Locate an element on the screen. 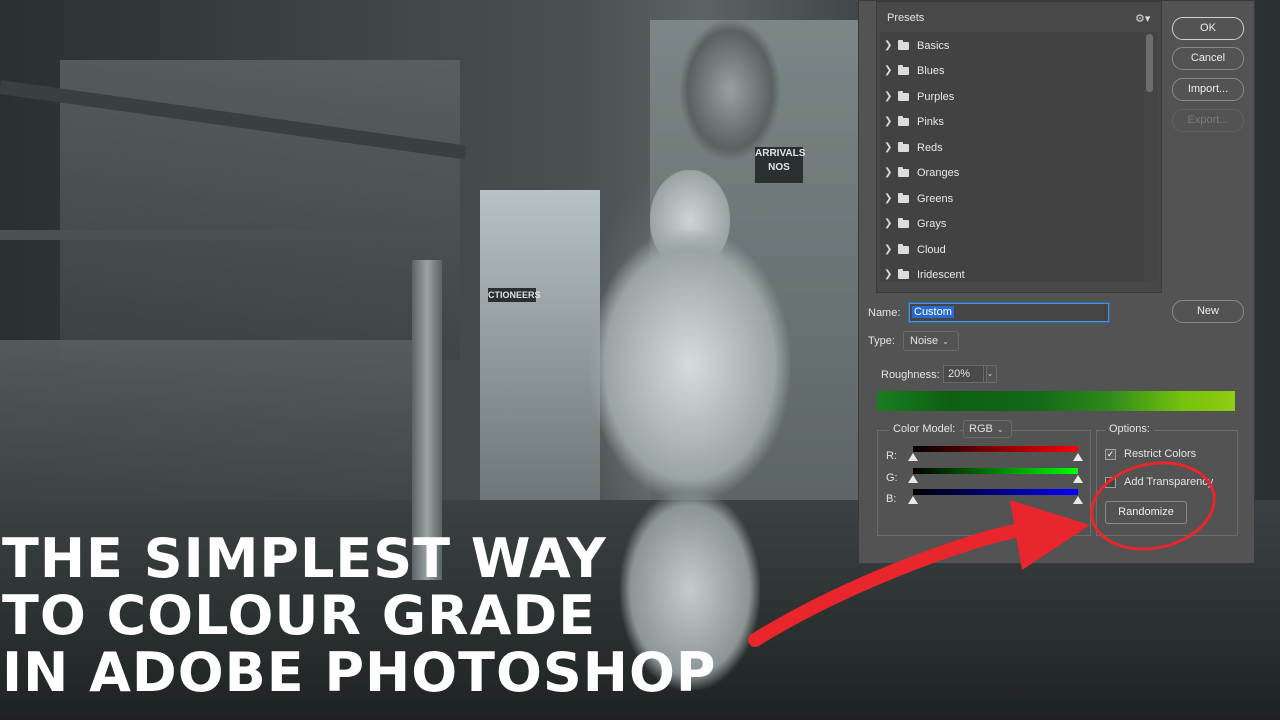 The width and height of the screenshot is (1280, 720). preset-folder-reds: ❯ Reds is located at coordinates (1011, 147).